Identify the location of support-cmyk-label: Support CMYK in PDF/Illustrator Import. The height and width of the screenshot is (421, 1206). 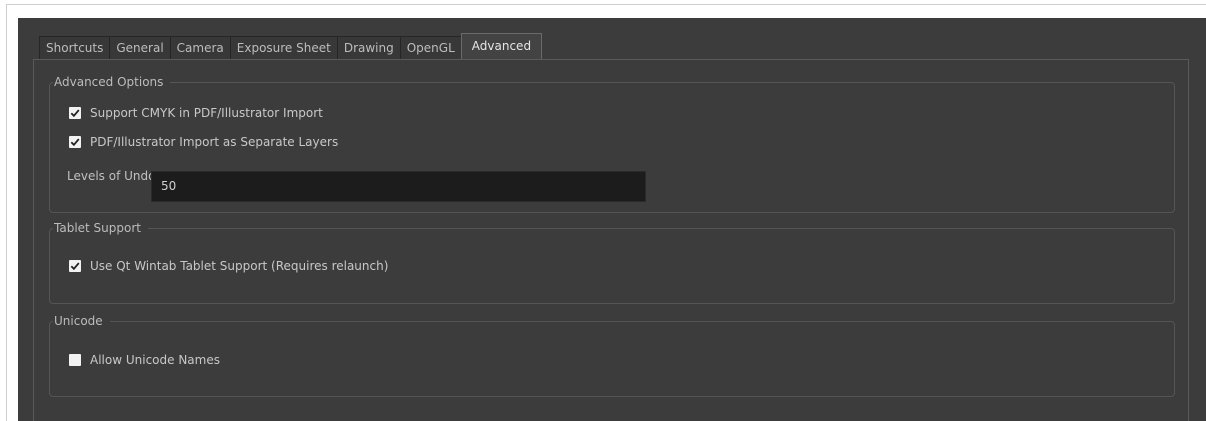
(206, 113).